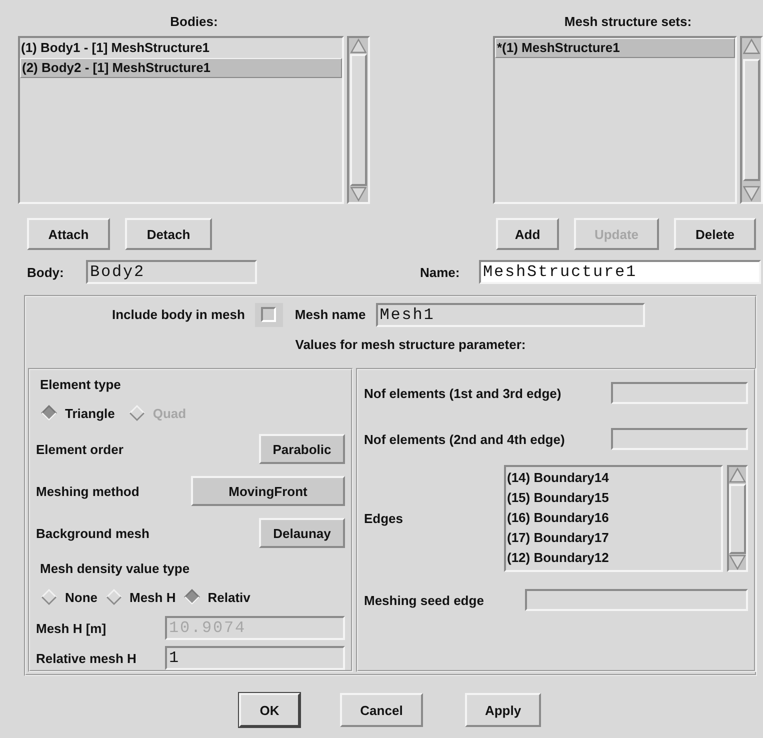  Describe the element at coordinates (46, 272) in the screenshot. I see `field-label: Body:` at that location.